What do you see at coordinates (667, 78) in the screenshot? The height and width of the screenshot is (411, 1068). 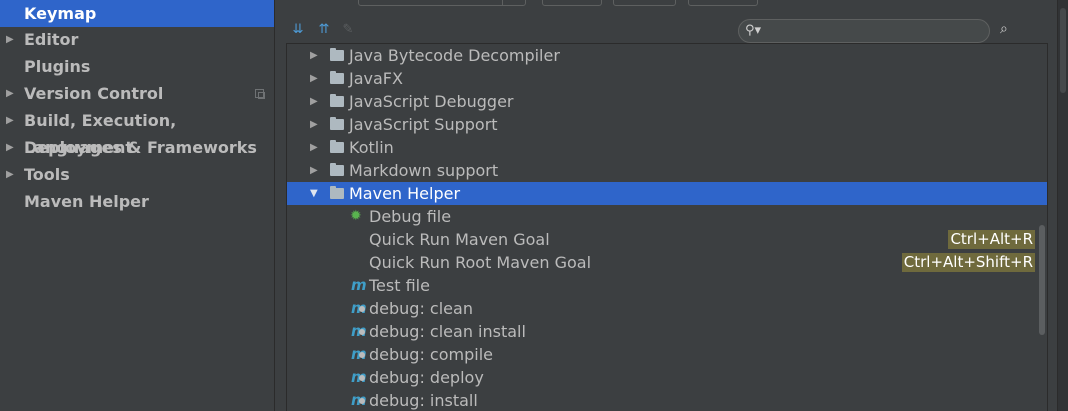 I see `tree-row-javafx: ▶ JavaFX` at bounding box center [667, 78].